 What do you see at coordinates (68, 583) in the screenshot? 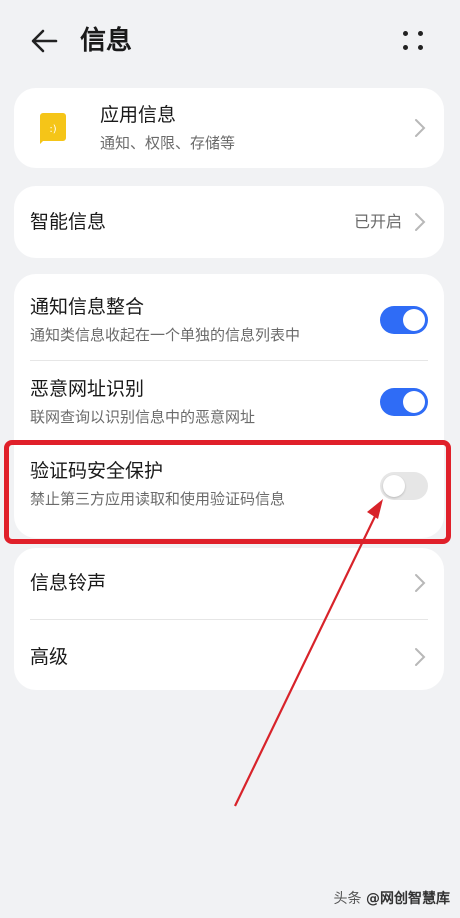
I see `ringtone-label: 信息铃声` at bounding box center [68, 583].